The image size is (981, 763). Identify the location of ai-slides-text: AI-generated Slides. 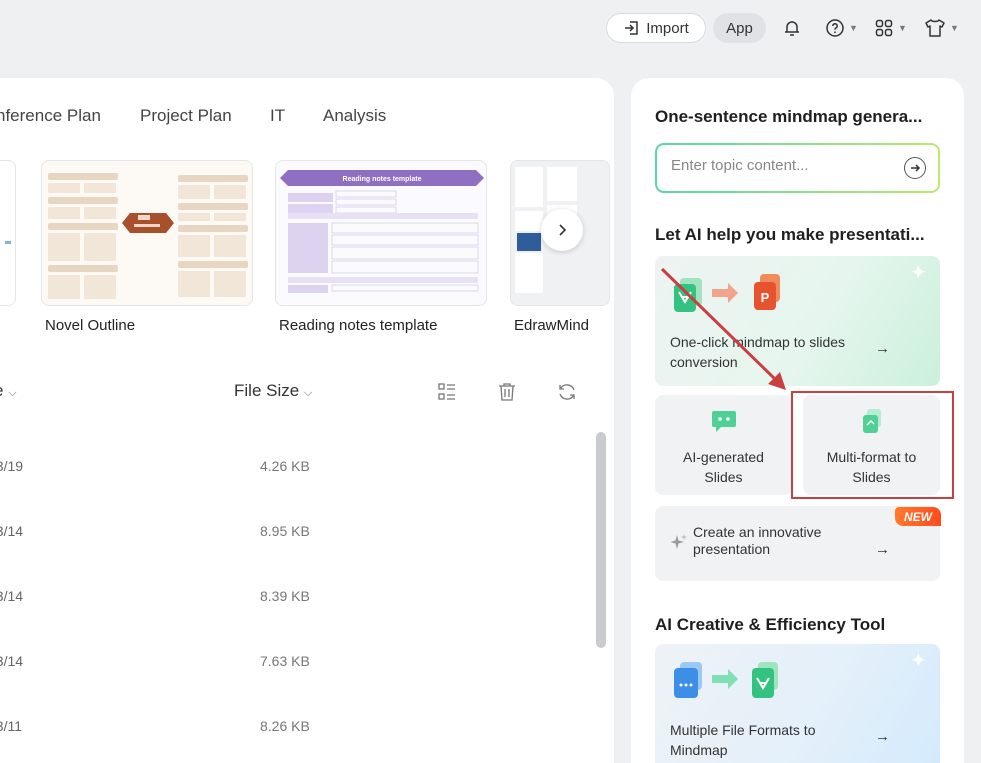
(723, 467).